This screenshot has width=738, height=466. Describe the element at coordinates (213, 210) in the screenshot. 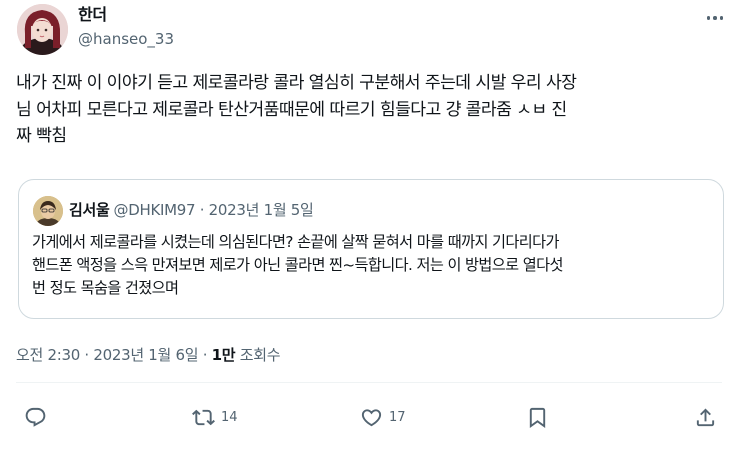

I see `quoted-meta: @DHKIM97 · 2023년 1월 5일` at that location.